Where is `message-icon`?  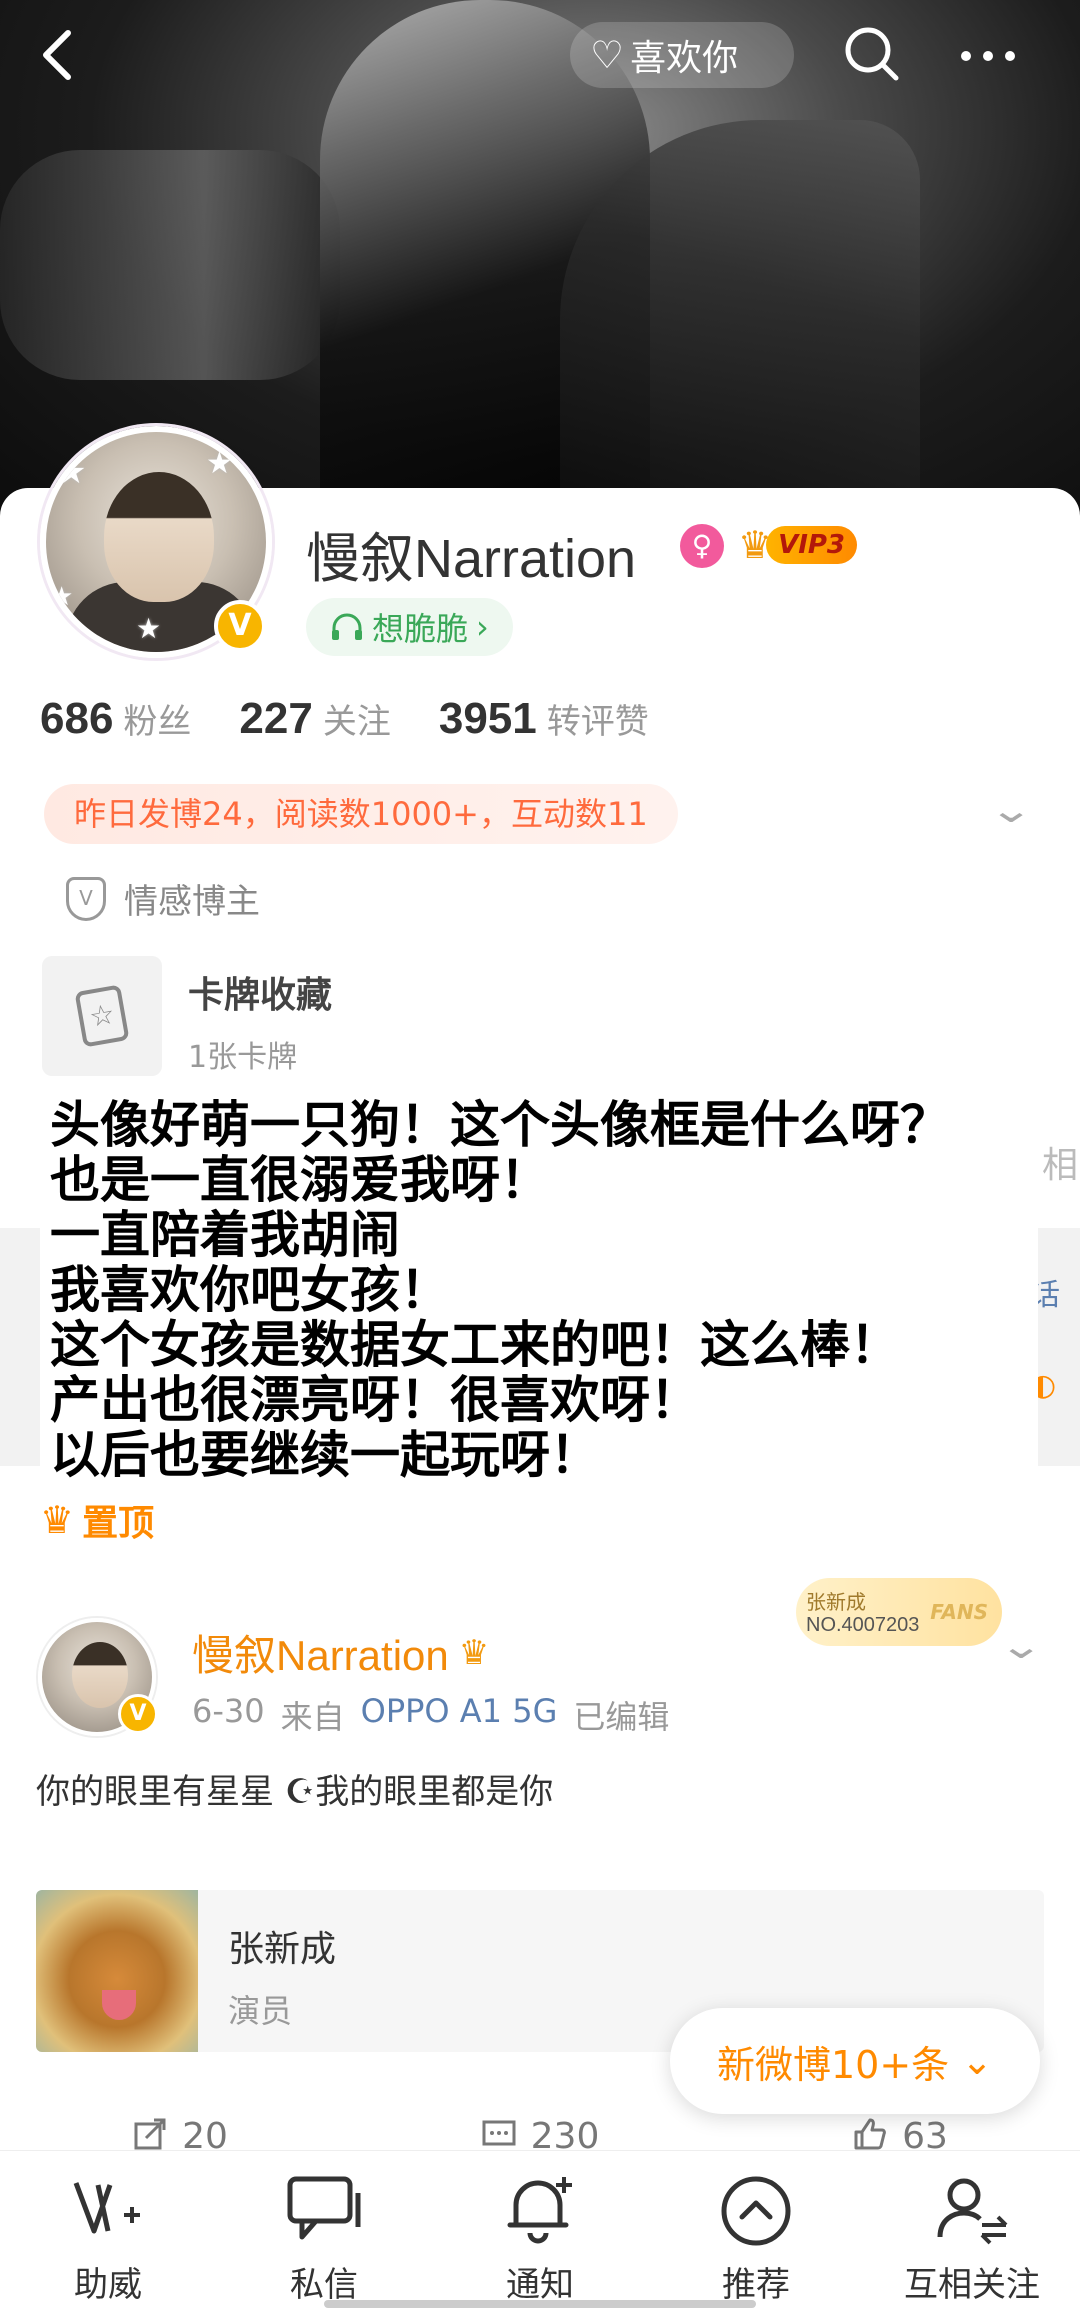
message-icon is located at coordinates (324, 2211).